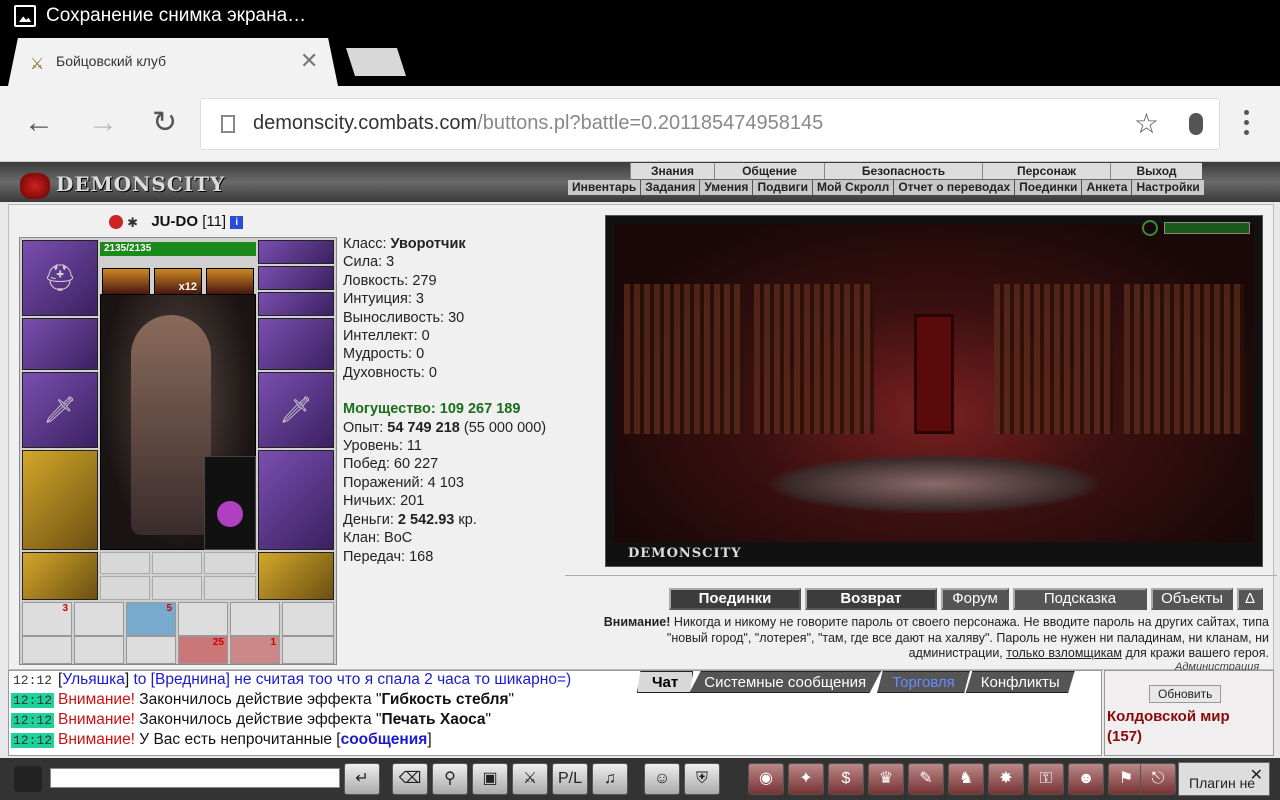 This screenshot has width=1280, height=800. Describe the element at coordinates (28, 779) in the screenshot. I see `speaker-icon` at that location.